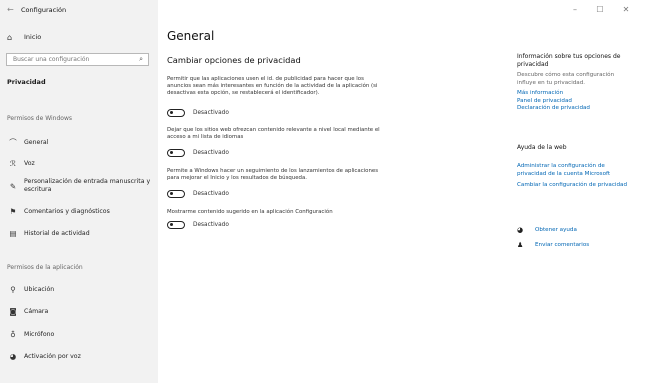 The width and height of the screenshot is (646, 383). I want to click on section-header-windows-permissions: Permisos de Windows, so click(39, 118).